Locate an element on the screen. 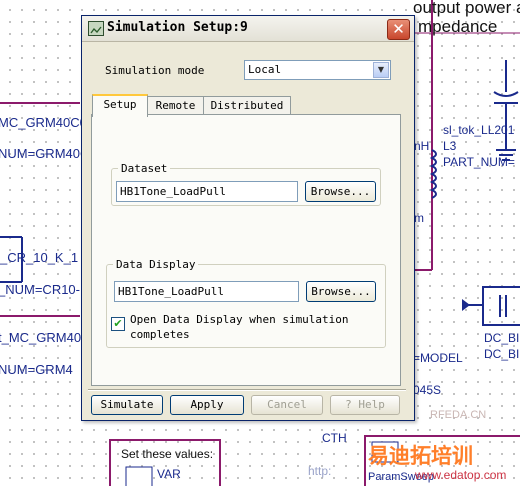 Image resolution: width=520 pixels, height=486 pixels. component-label: =MODEL is located at coordinates (438, 358).